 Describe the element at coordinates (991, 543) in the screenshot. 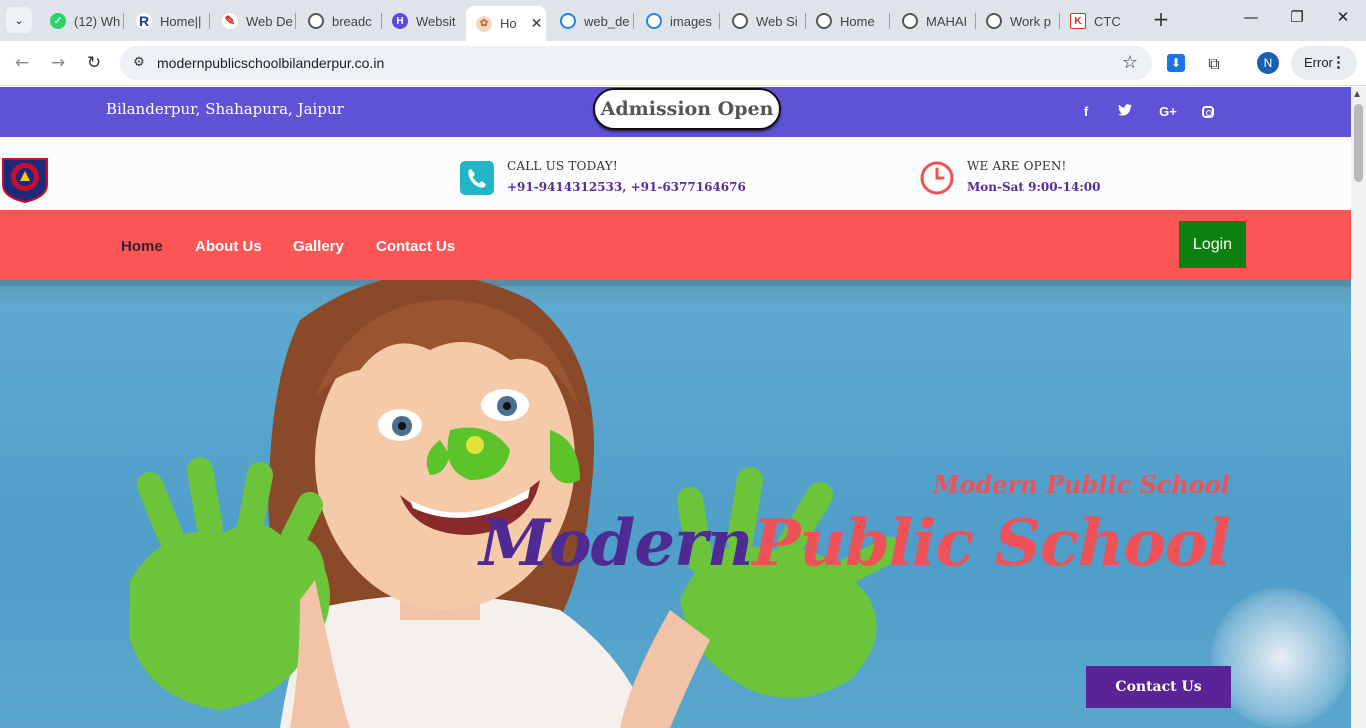

I see `hero-title-public-school: Public School` at that location.